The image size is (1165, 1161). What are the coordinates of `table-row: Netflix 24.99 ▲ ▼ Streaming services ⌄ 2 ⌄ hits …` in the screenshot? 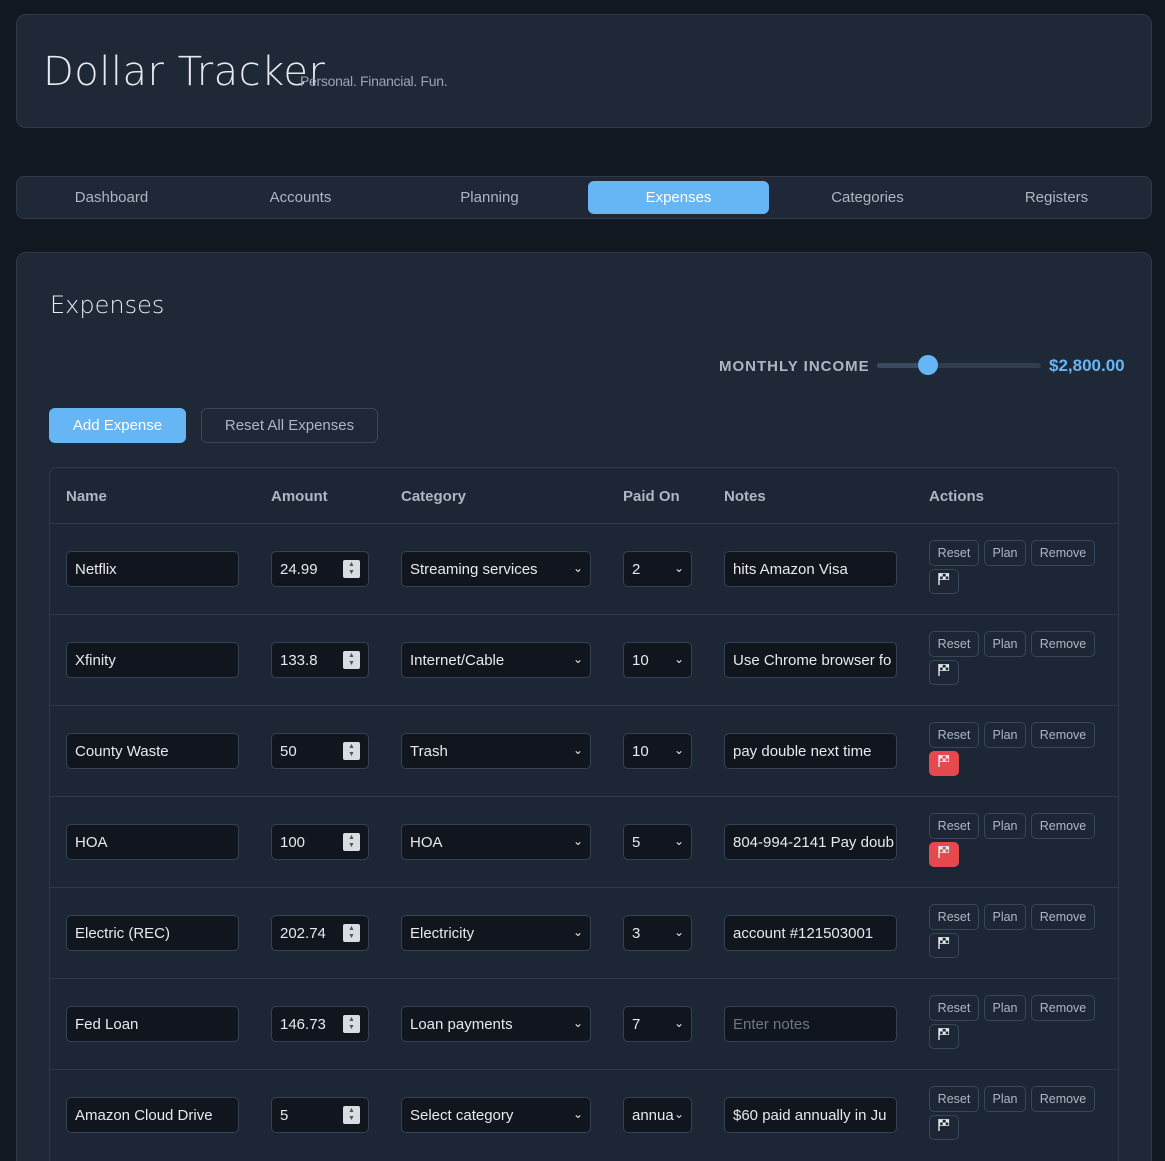 It's located at (584, 568).